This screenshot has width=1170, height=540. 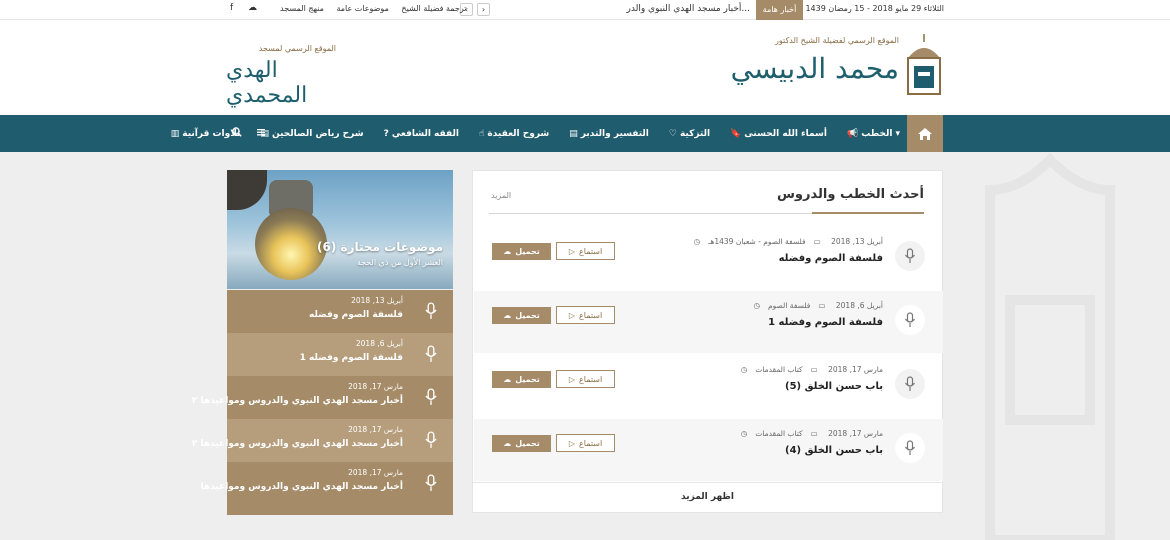 What do you see at coordinates (302, 8) in the screenshot?
I see `top-link: منهج المسجد` at bounding box center [302, 8].